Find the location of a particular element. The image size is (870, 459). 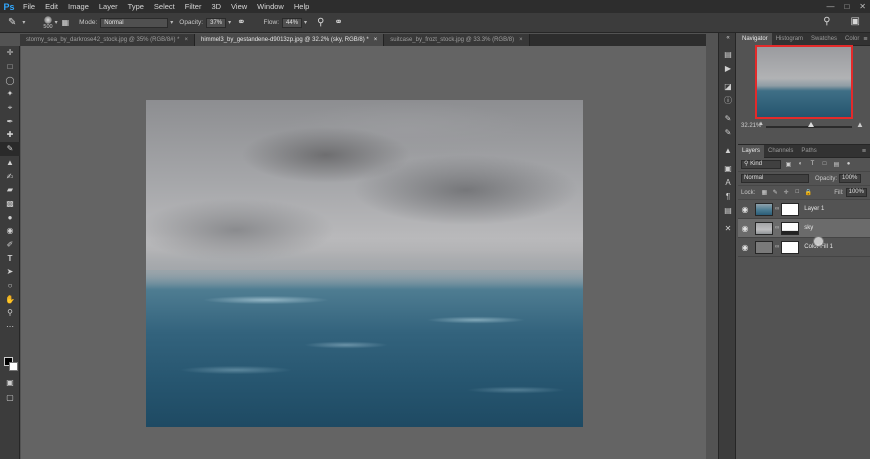

tab-color: Color is located at coordinates (852, 39).